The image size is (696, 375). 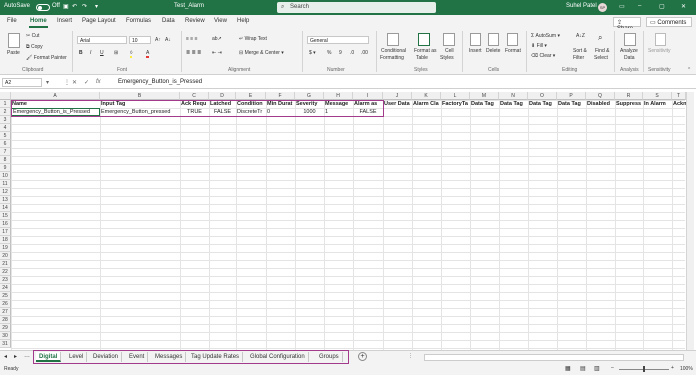 What do you see at coordinates (475, 39) in the screenshot?
I see `insert-cells-icon` at bounding box center [475, 39].